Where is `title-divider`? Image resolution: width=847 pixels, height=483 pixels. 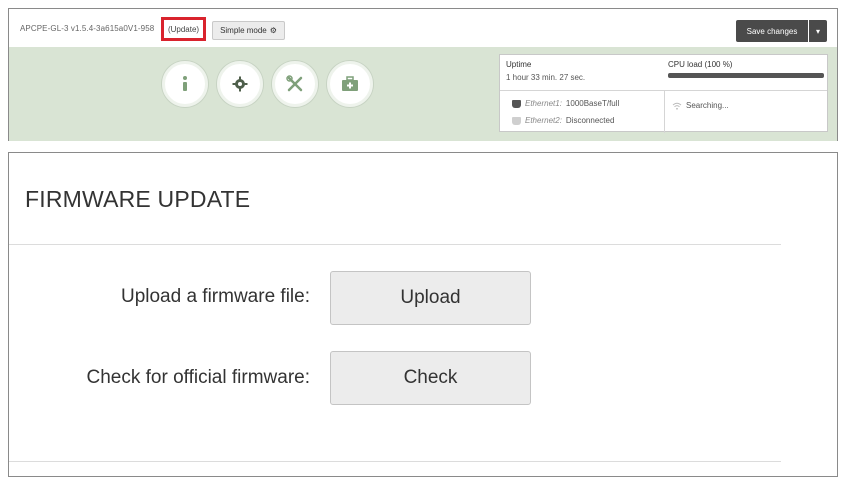 title-divider is located at coordinates (395, 244).